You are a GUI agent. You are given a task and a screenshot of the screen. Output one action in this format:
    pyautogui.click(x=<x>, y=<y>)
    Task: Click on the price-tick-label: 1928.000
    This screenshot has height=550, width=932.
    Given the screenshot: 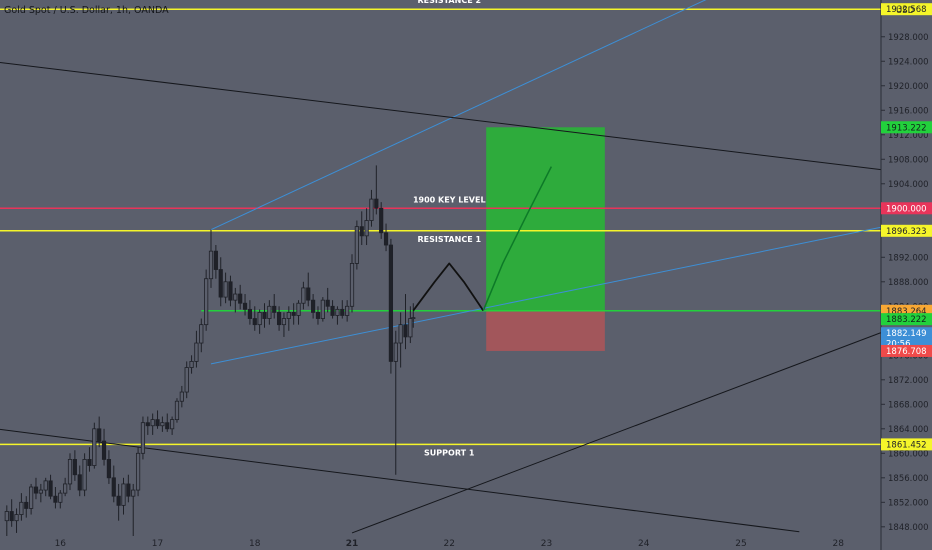 What is the action you would take?
    pyautogui.click(x=908, y=38)
    